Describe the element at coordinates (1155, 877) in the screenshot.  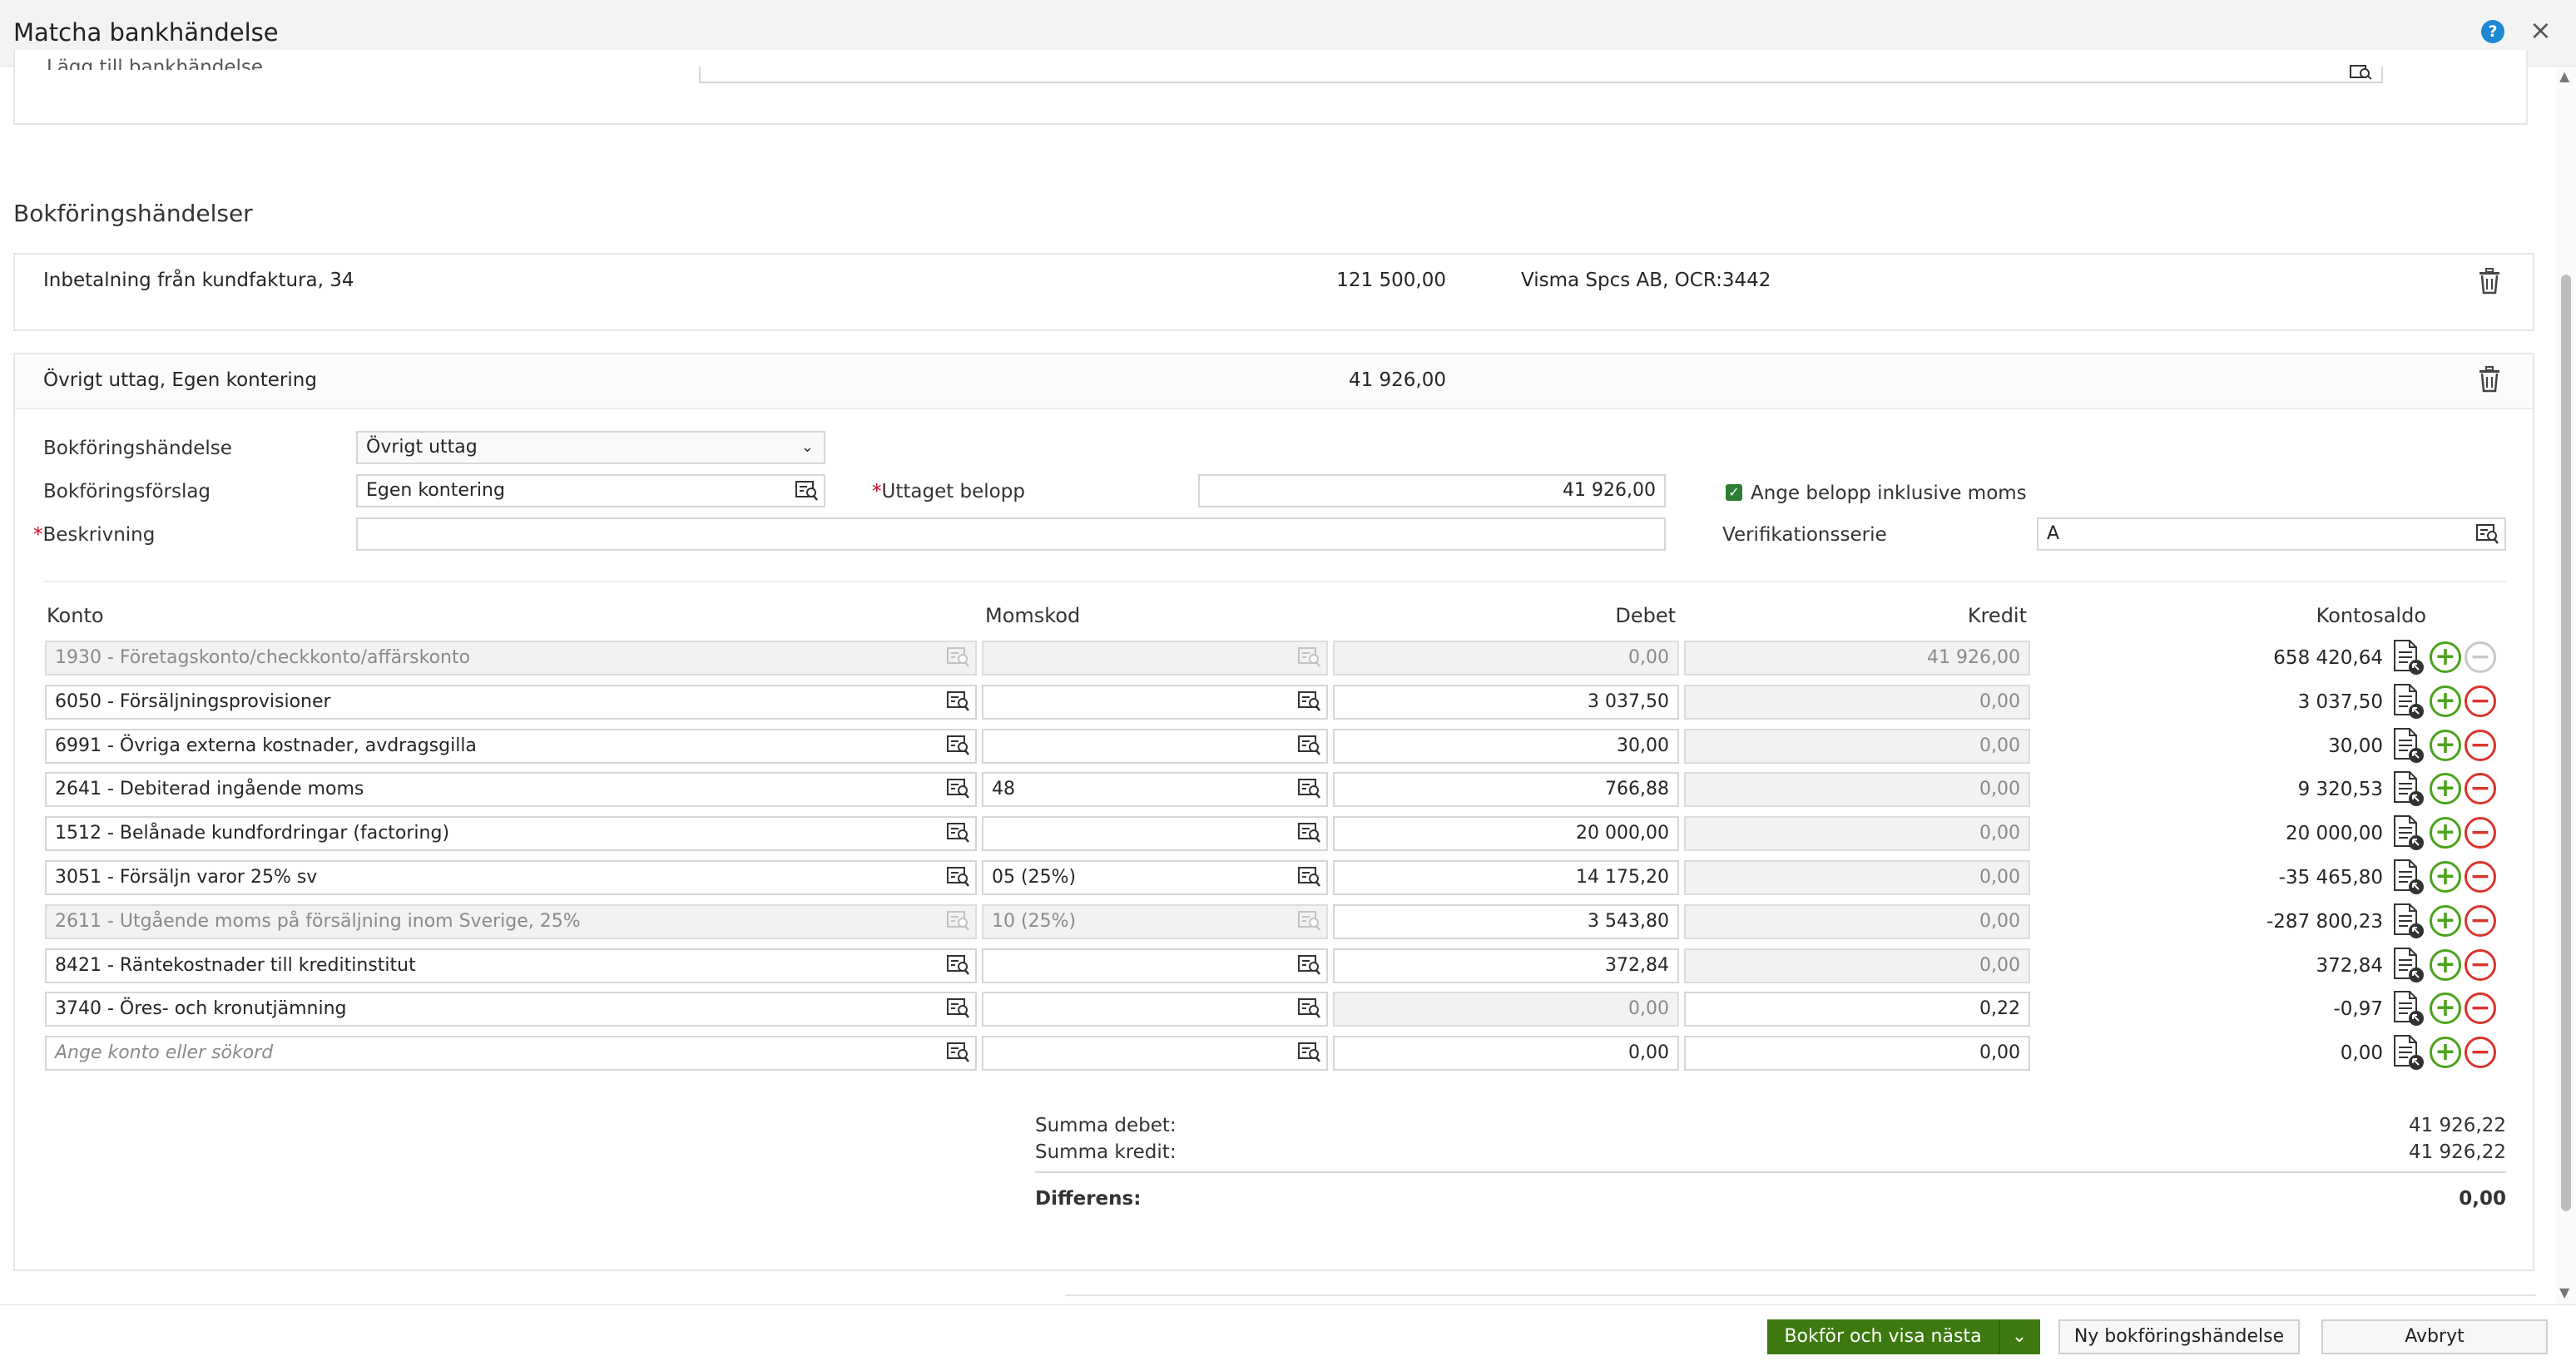
I see `vat-code-input: 05 (25%)` at that location.